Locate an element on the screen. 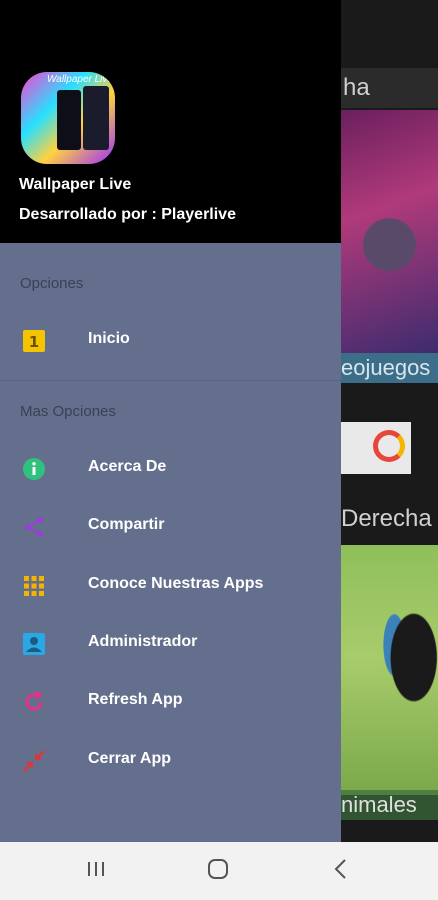 This screenshot has width=438, height=900. app-developer: Desarrollado por : Playerlive is located at coordinates (127, 214).